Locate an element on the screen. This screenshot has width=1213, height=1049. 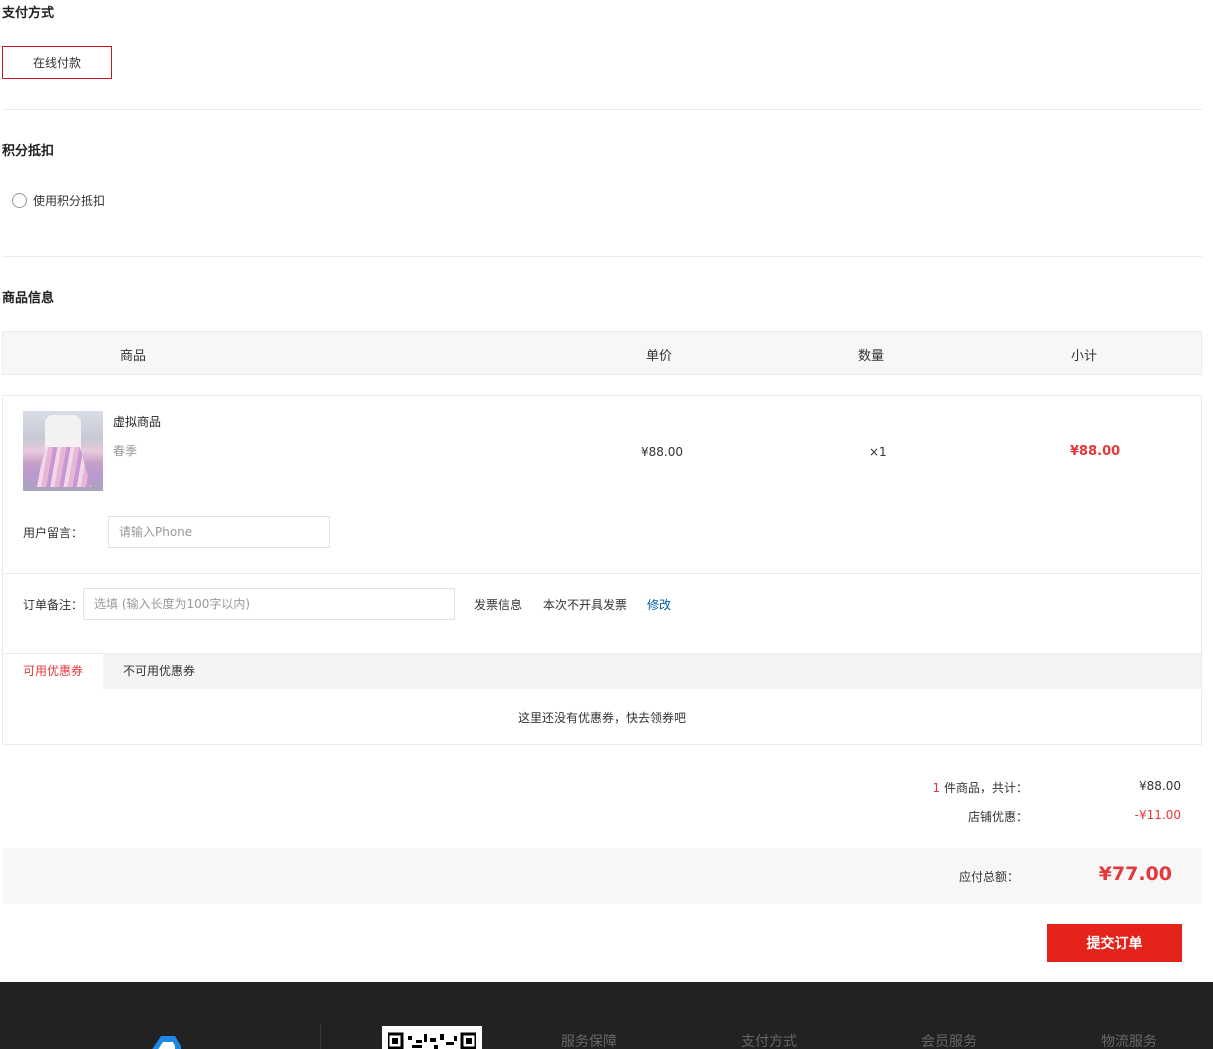
item-subtotal: ¥88.00 is located at coordinates (1095, 451).